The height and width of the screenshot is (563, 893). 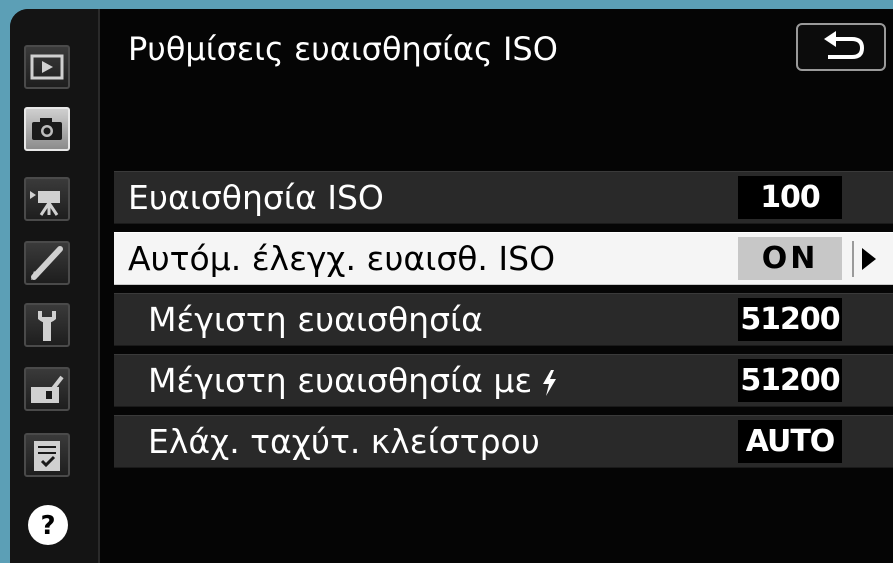 I want to click on movie-shooting-tab, so click(x=47, y=199).